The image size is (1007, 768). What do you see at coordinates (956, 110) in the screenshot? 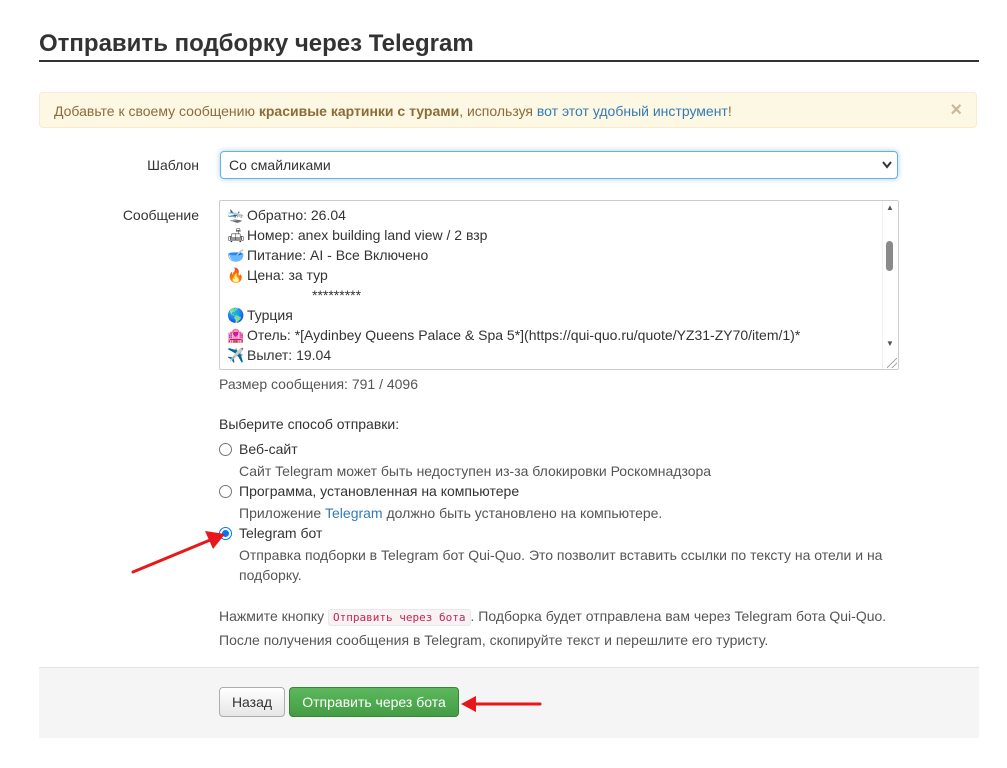
I see `close-icon: ×` at bounding box center [956, 110].